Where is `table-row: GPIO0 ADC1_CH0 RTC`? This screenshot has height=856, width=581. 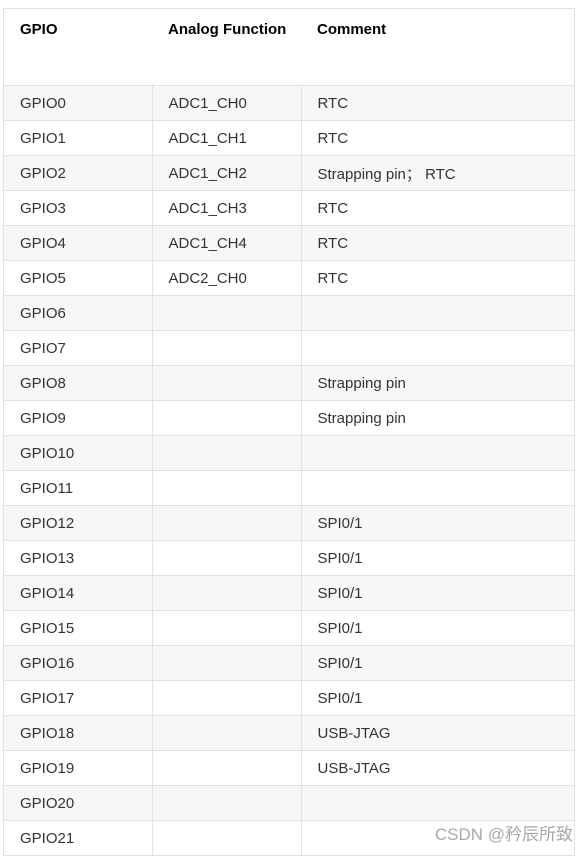
table-row: GPIO0 ADC1_CH0 RTC is located at coordinates (289, 103).